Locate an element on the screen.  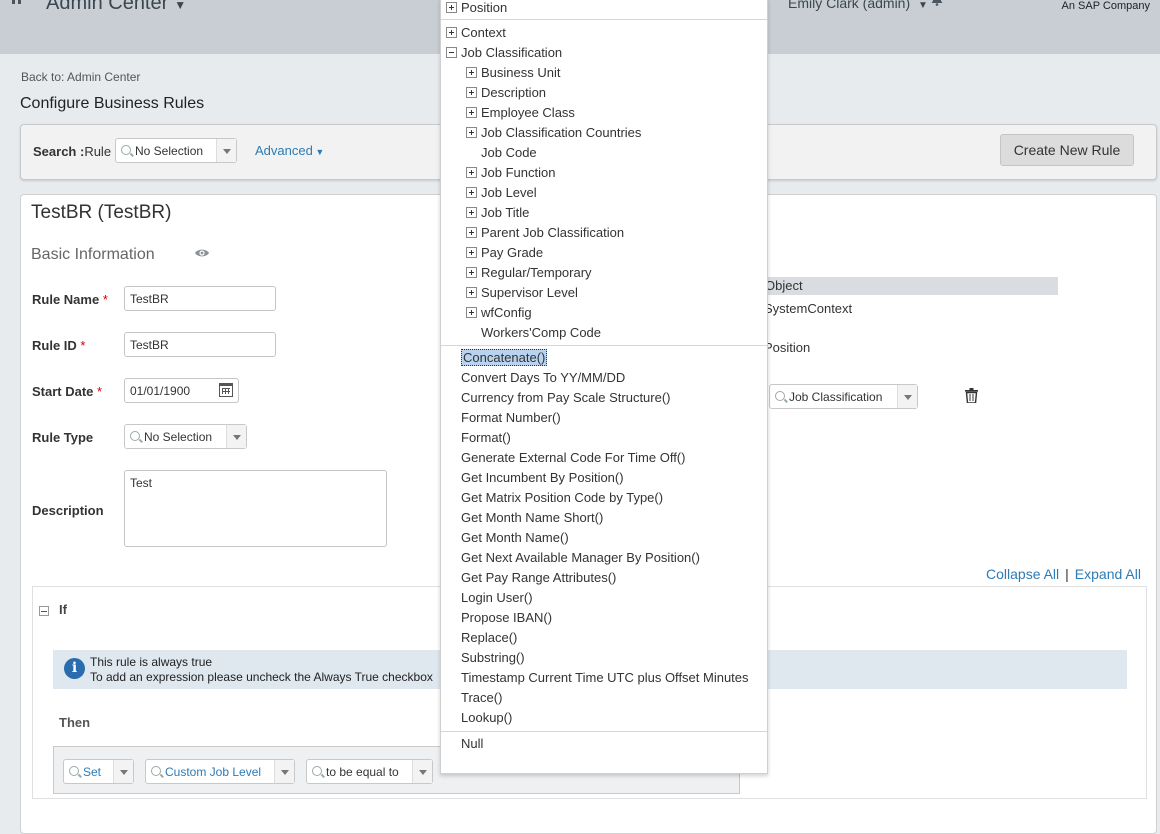
tree-item: Job Level is located at coordinates (501, 194).